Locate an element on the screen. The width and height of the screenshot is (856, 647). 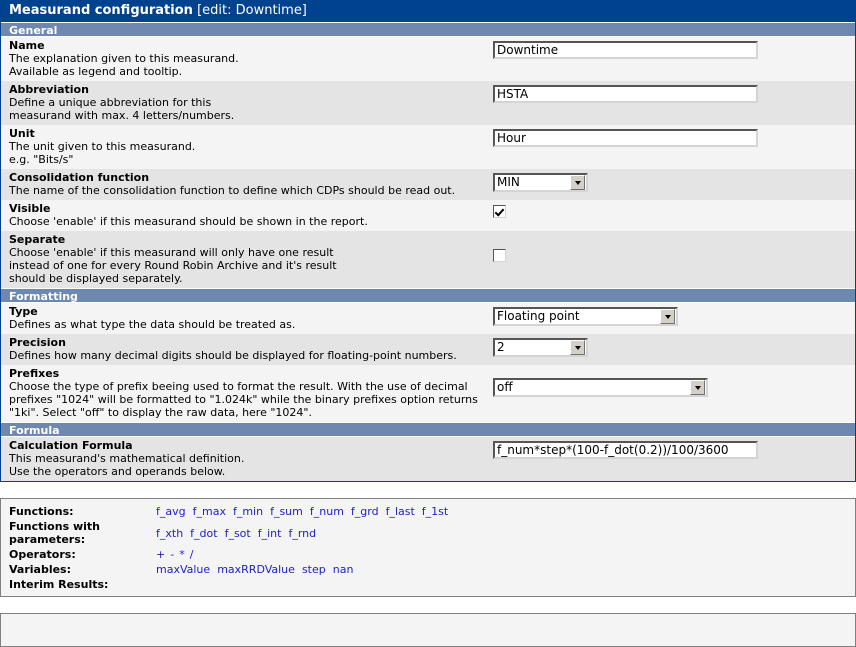
operand-link-nan: nan is located at coordinates (343, 569).